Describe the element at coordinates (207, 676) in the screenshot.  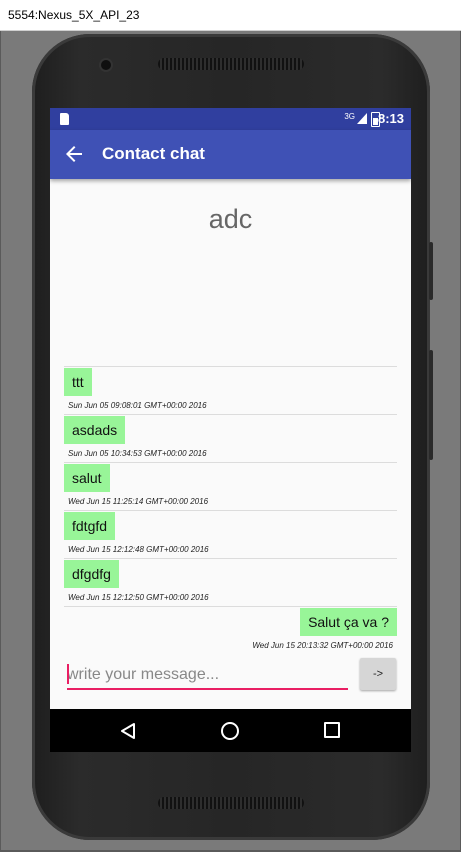
I see `message-input` at that location.